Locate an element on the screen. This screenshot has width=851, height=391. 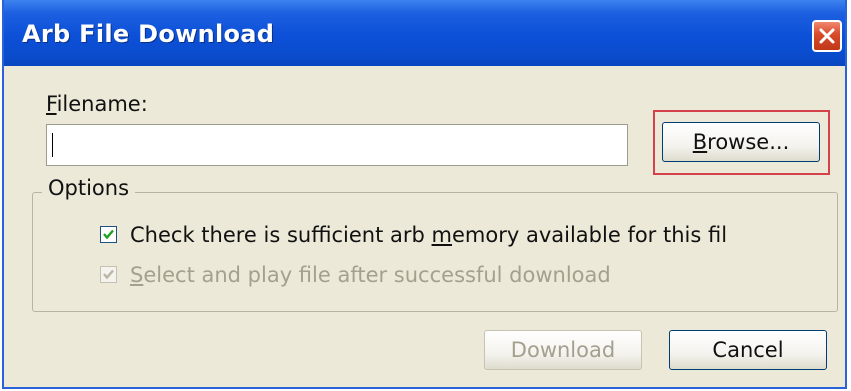
check-memory-checkbox is located at coordinates (108, 234).